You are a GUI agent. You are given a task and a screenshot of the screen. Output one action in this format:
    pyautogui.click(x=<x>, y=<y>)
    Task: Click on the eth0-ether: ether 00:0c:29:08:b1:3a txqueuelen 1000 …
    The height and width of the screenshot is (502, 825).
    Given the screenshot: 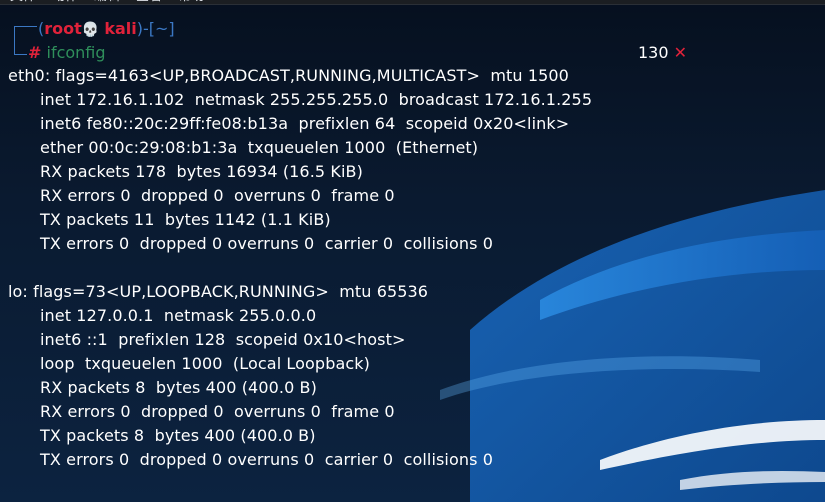 What is the action you would take?
    pyautogui.click(x=259, y=147)
    